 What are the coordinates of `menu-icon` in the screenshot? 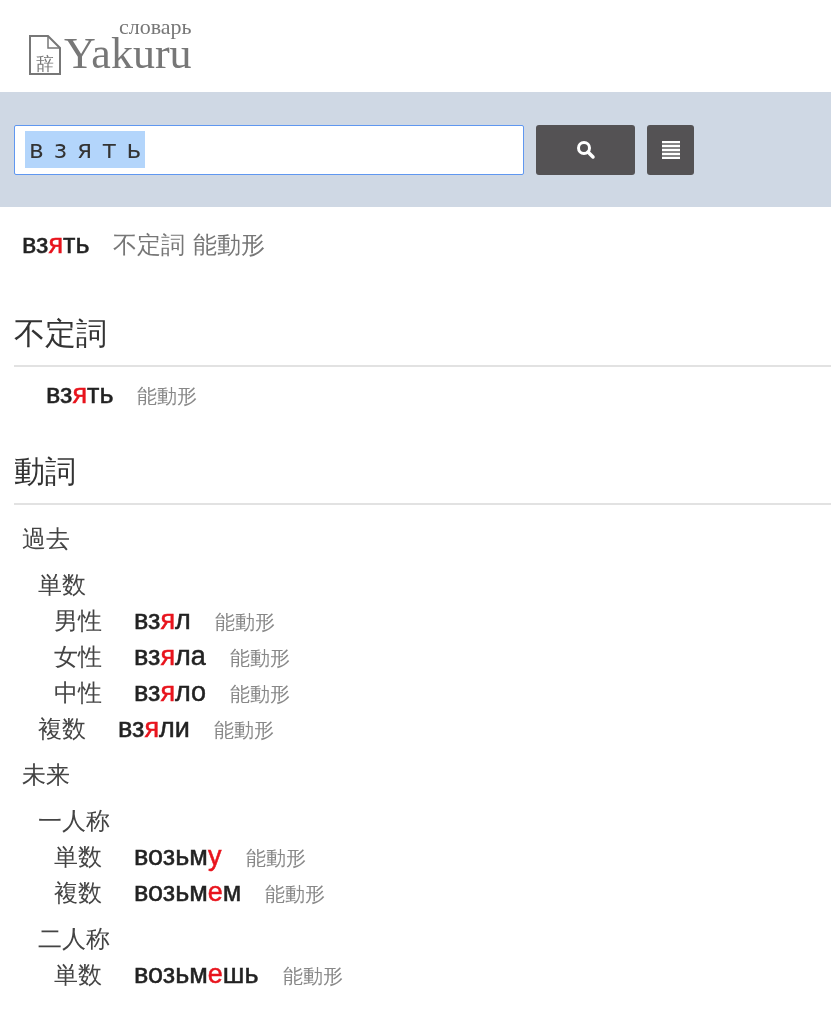 It's located at (670, 149).